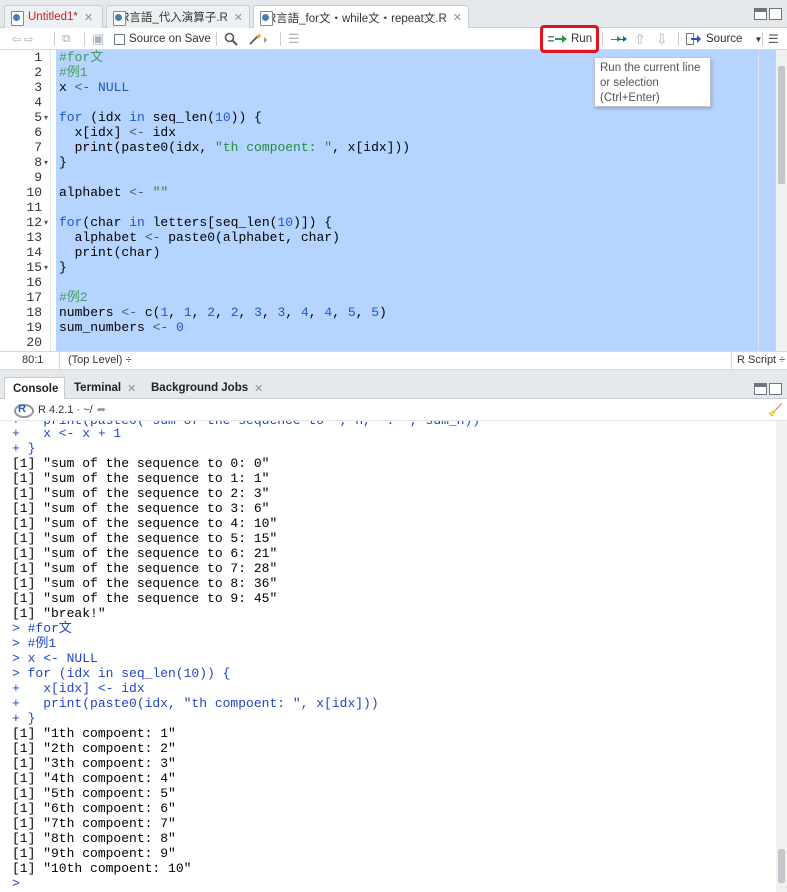  I want to click on source-on-save-checkbox, so click(119, 39).